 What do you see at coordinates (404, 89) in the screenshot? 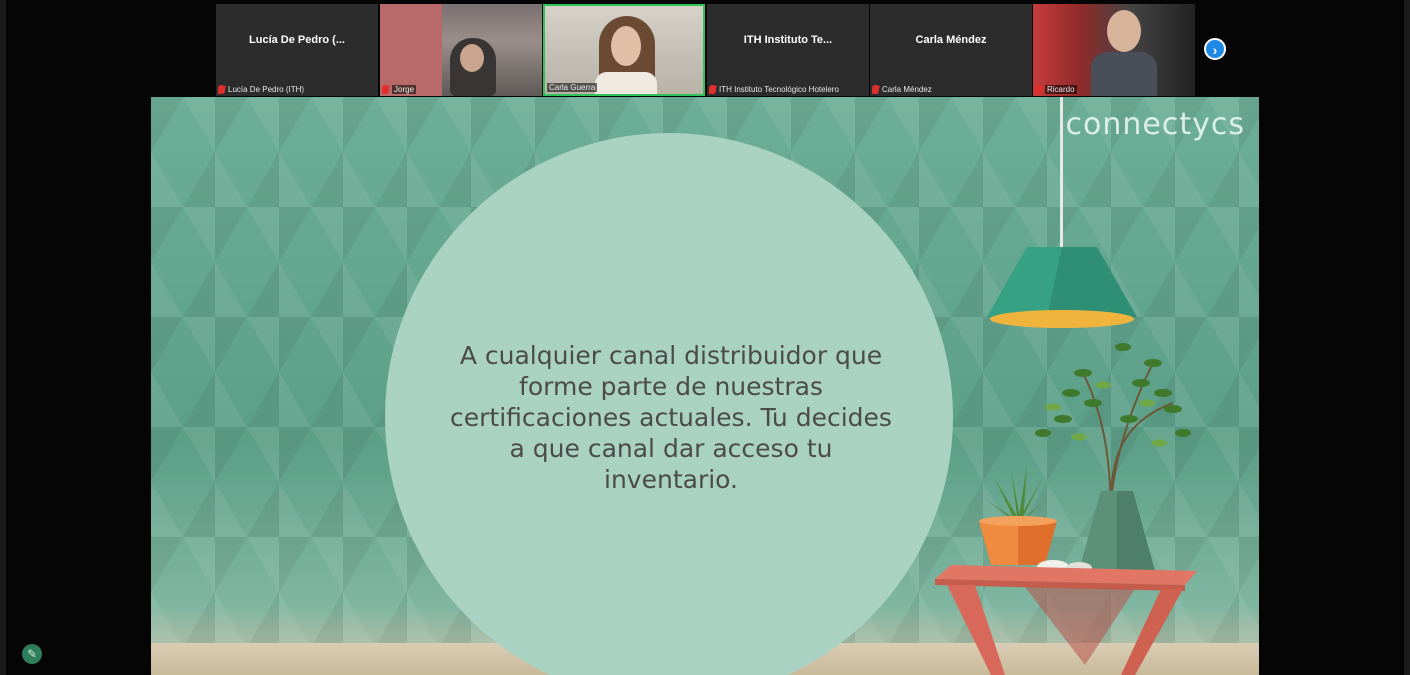
I see `participant-name-tag: Jorge` at bounding box center [404, 89].